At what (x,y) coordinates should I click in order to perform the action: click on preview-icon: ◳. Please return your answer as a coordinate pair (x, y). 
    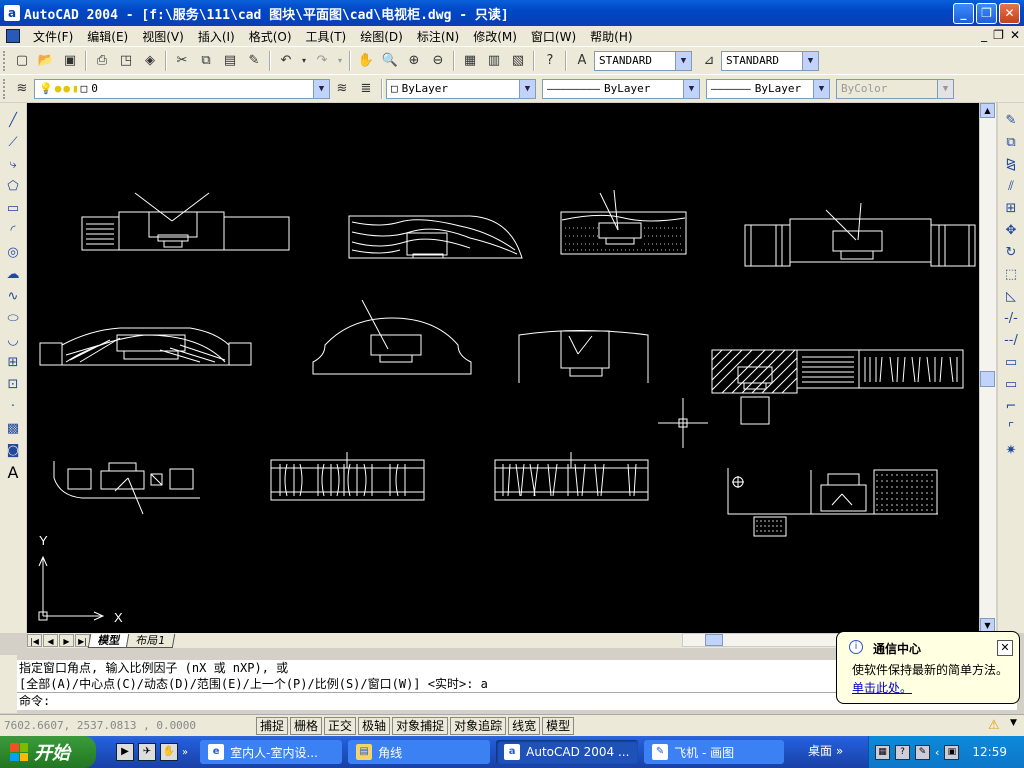
    Looking at the image, I should click on (126, 61).